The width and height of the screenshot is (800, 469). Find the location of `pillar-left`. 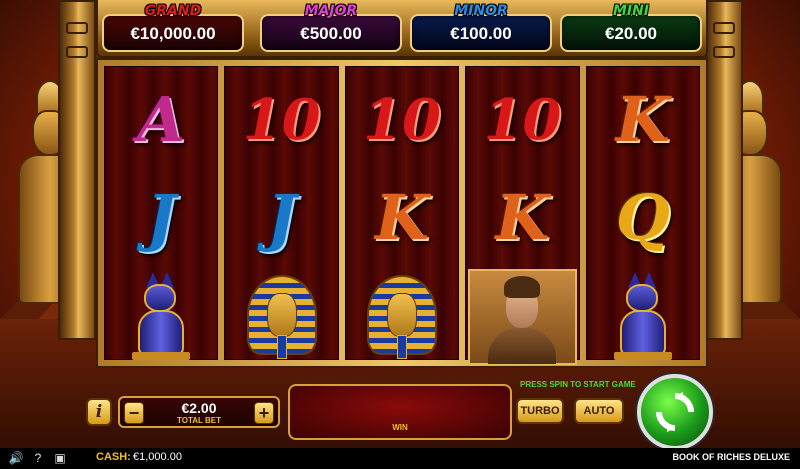

pillar-left is located at coordinates (77, 170).